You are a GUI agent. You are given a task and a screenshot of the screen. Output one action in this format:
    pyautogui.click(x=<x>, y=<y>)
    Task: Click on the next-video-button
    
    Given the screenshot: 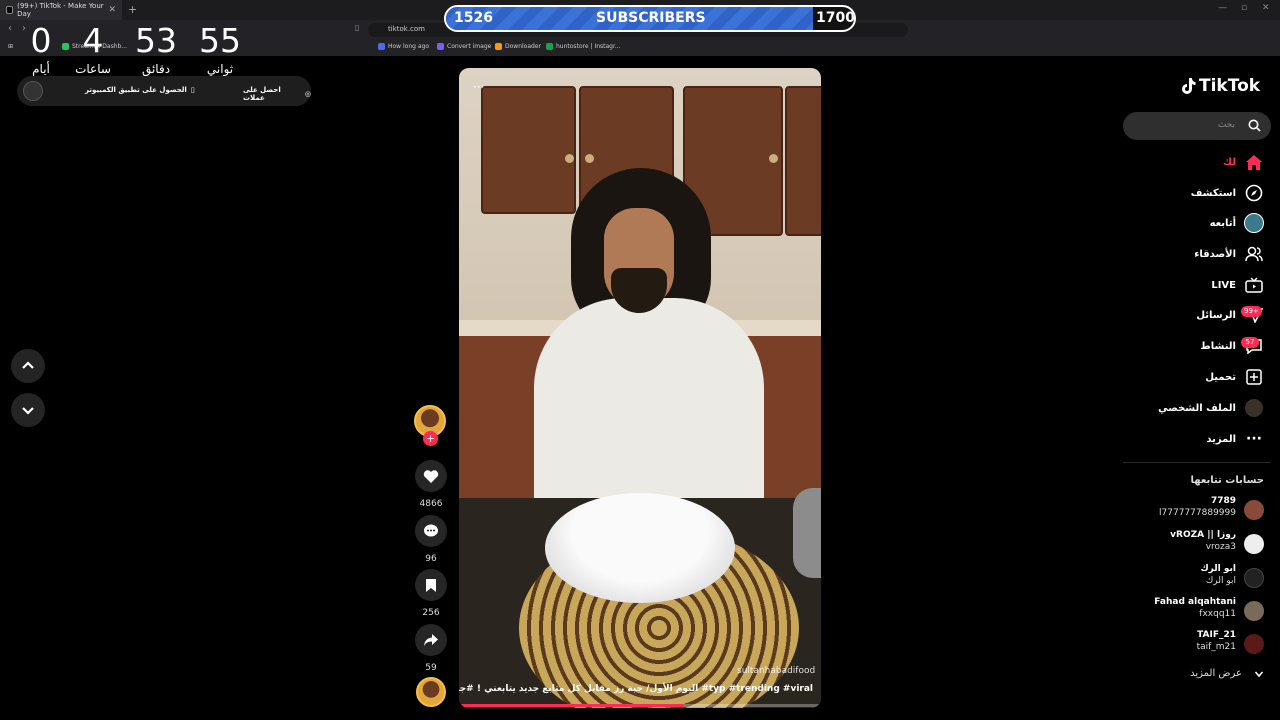 What is the action you would take?
    pyautogui.click(x=28, y=410)
    